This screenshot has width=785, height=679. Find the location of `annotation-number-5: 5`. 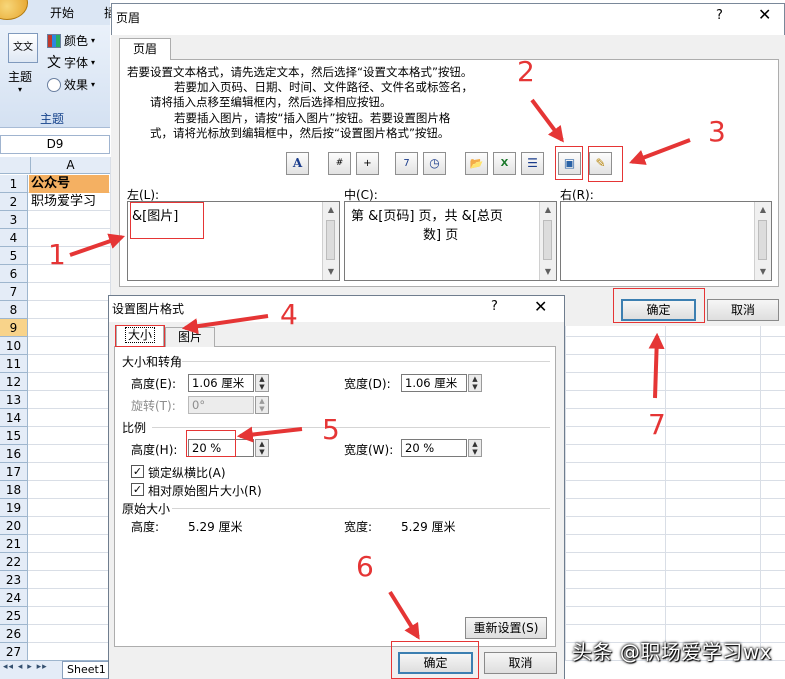

annotation-number-5: 5 is located at coordinates (331, 429).